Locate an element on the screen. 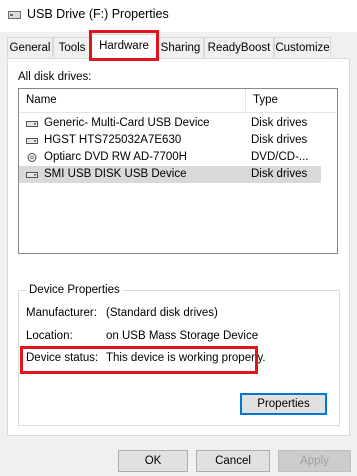 The width and height of the screenshot is (357, 476). list-item: HGST HTS725032A7E630 Disk drives is located at coordinates (170, 140).